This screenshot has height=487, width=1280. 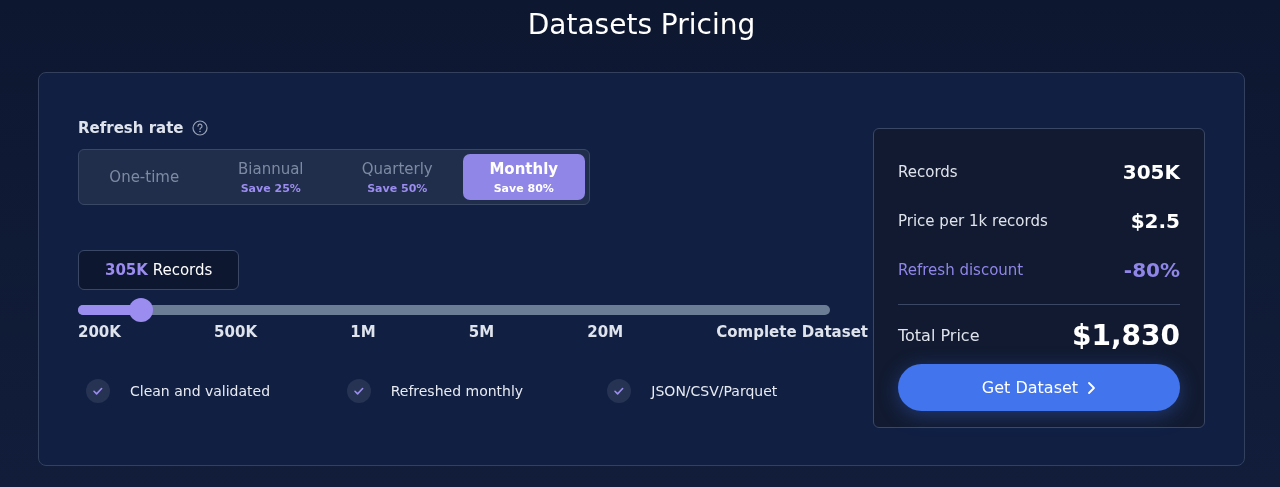 What do you see at coordinates (928, 171) in the screenshot?
I see `summary-label: Records` at bounding box center [928, 171].